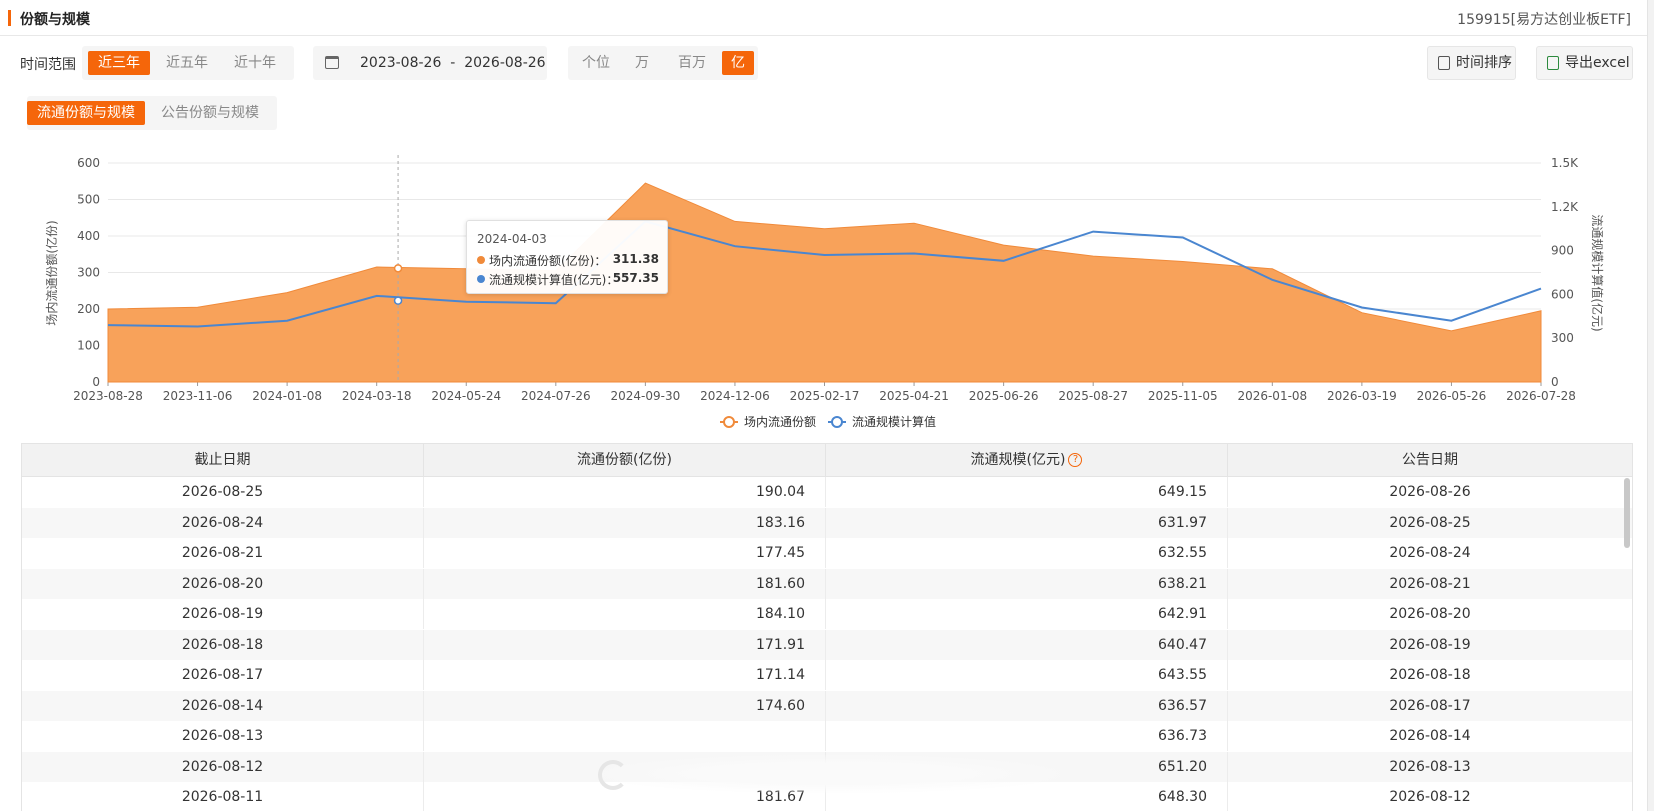 The height and width of the screenshot is (811, 1654). What do you see at coordinates (663, 63) in the screenshot?
I see `unit-selector: 个位 万 百万 亿` at bounding box center [663, 63].